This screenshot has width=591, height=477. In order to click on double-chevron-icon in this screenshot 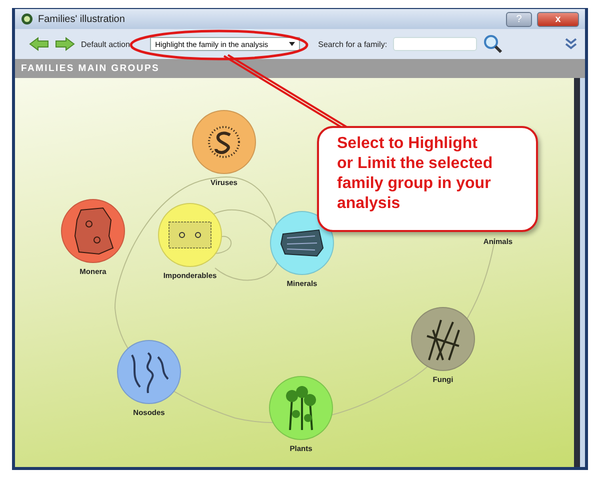, I will do `click(571, 44)`.